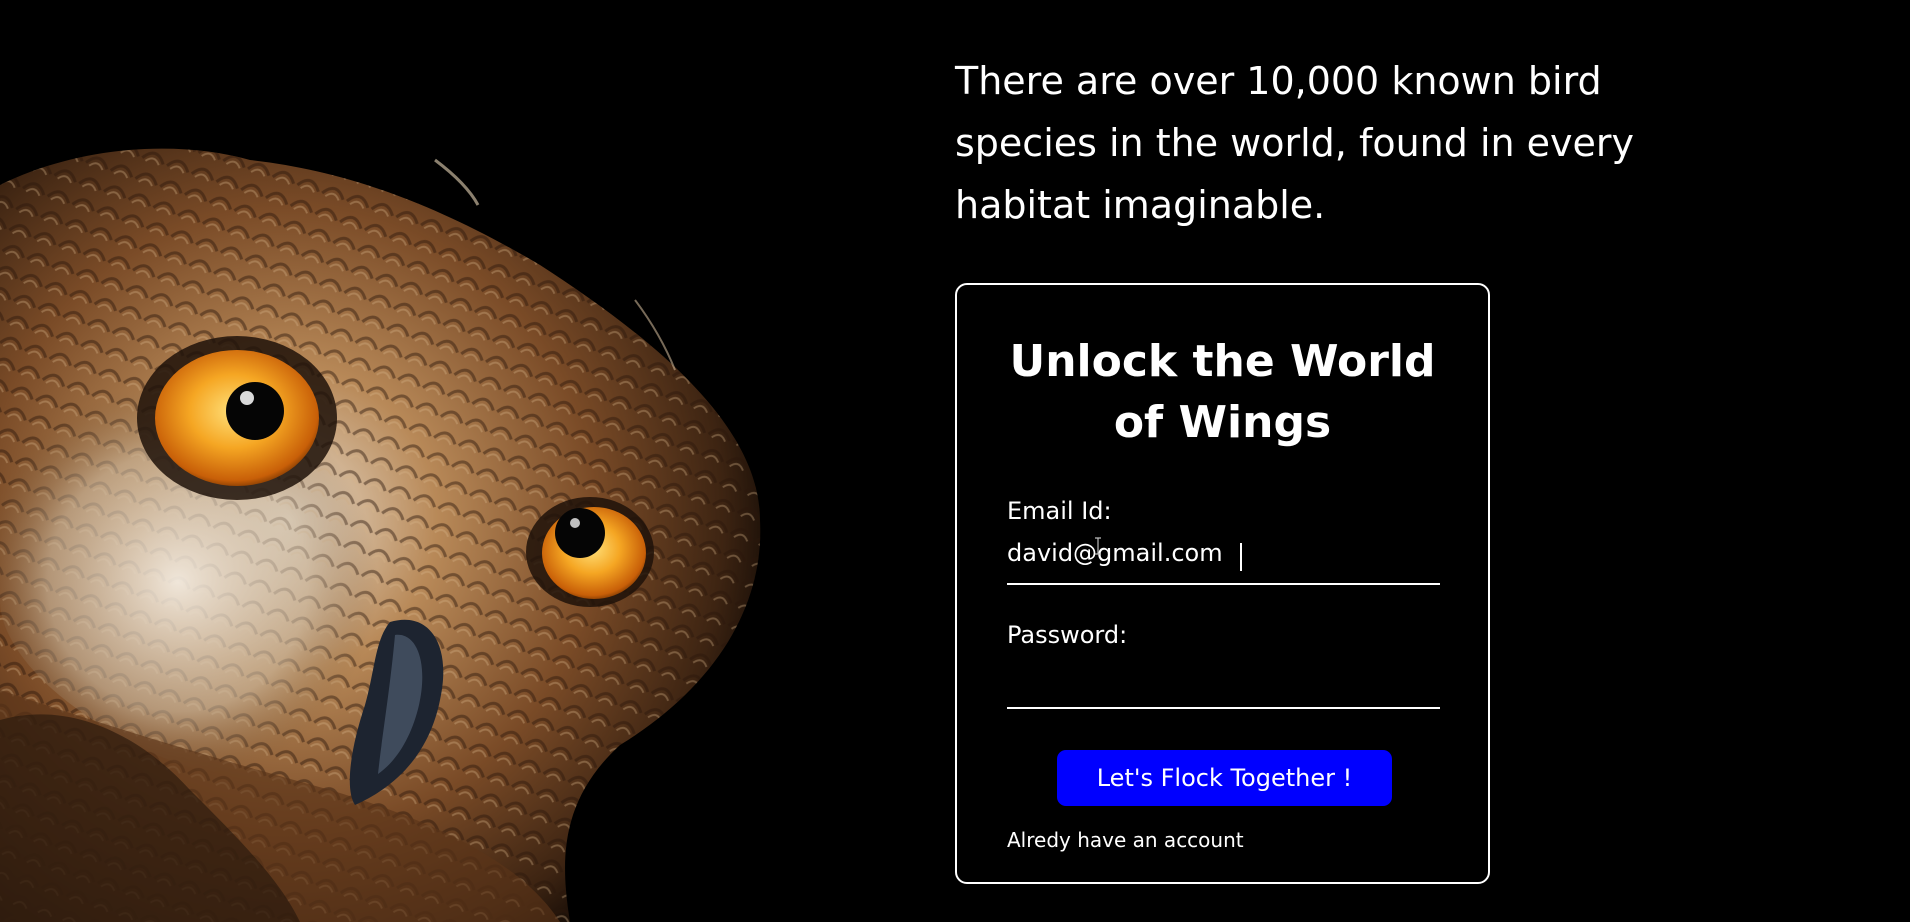 The height and width of the screenshot is (922, 1910). I want to click on password-field, so click(1223, 684).